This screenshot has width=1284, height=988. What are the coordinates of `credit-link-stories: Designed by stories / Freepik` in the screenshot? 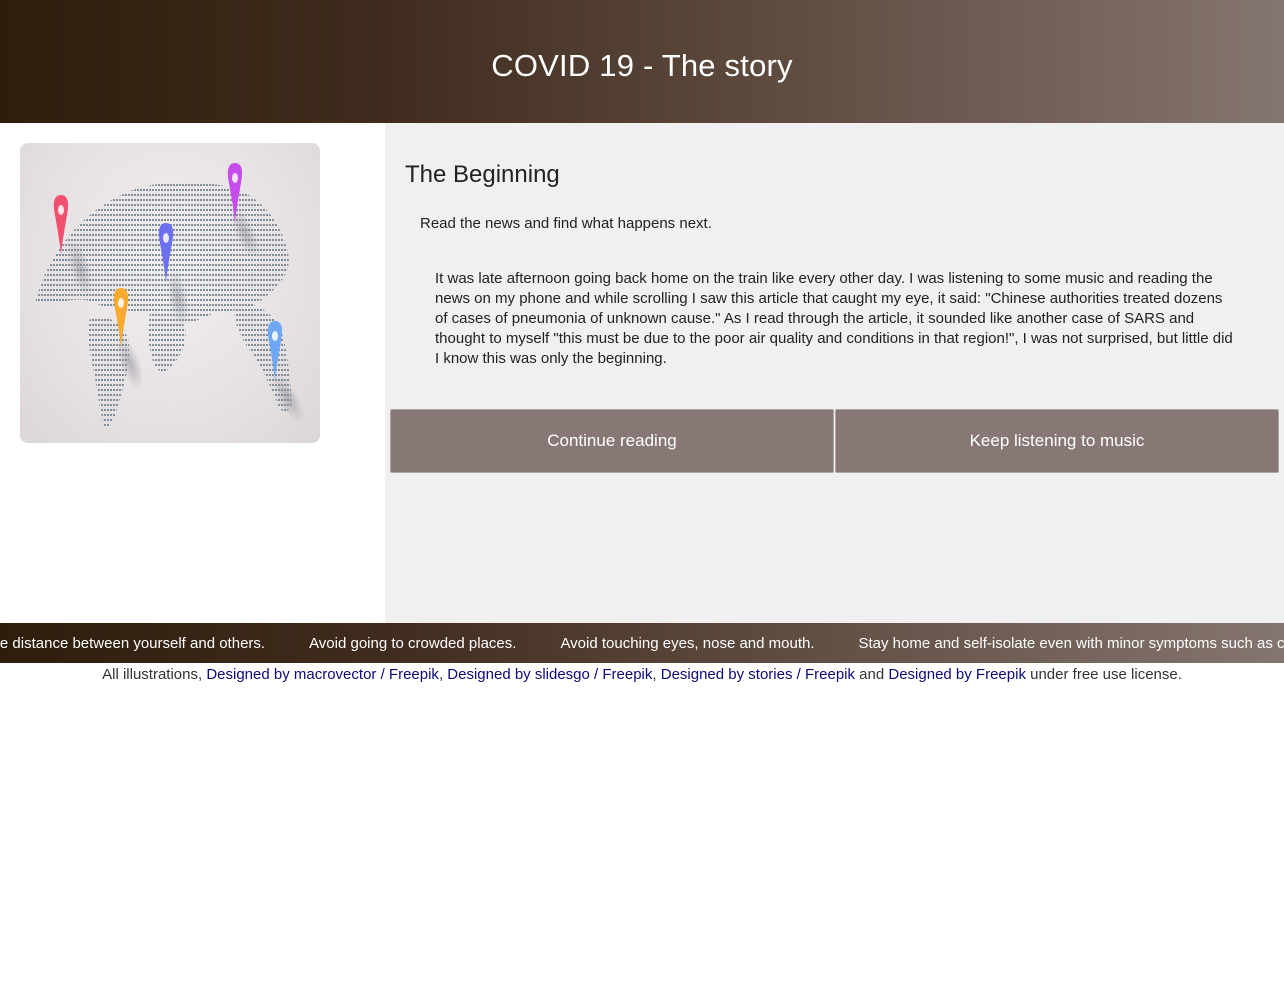 It's located at (758, 674).